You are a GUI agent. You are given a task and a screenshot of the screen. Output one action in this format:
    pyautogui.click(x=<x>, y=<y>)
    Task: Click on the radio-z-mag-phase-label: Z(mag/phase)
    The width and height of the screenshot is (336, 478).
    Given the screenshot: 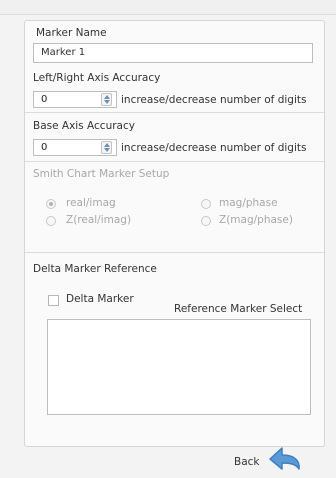 What is the action you would take?
    pyautogui.click(x=256, y=220)
    